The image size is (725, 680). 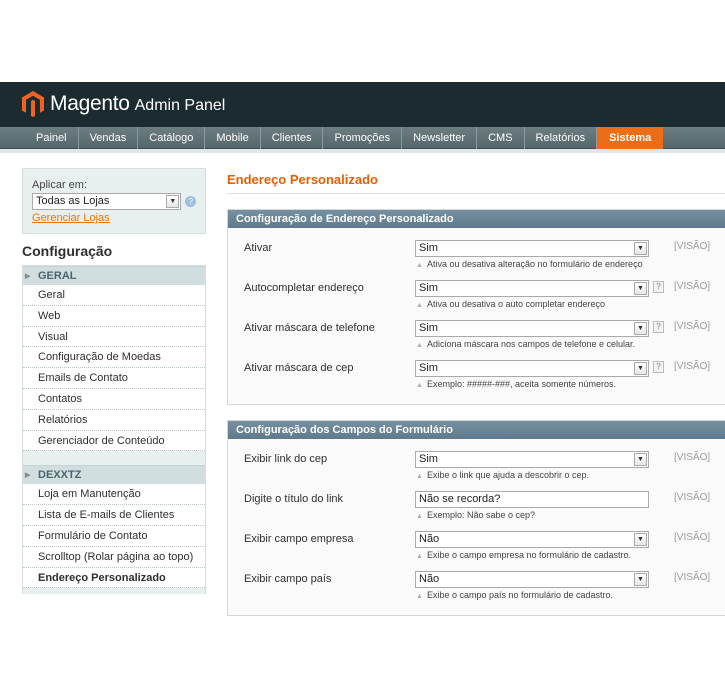 What do you see at coordinates (286, 459) in the screenshot?
I see `row-label: Exibir link do cep` at bounding box center [286, 459].